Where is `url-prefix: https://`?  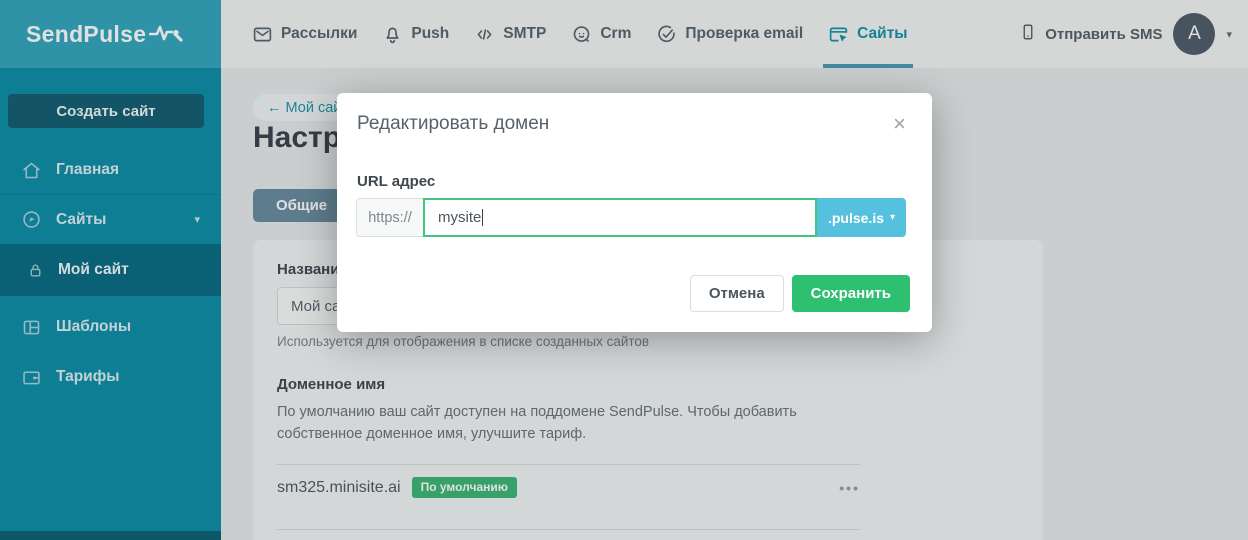
url-prefix: https:// is located at coordinates (390, 217).